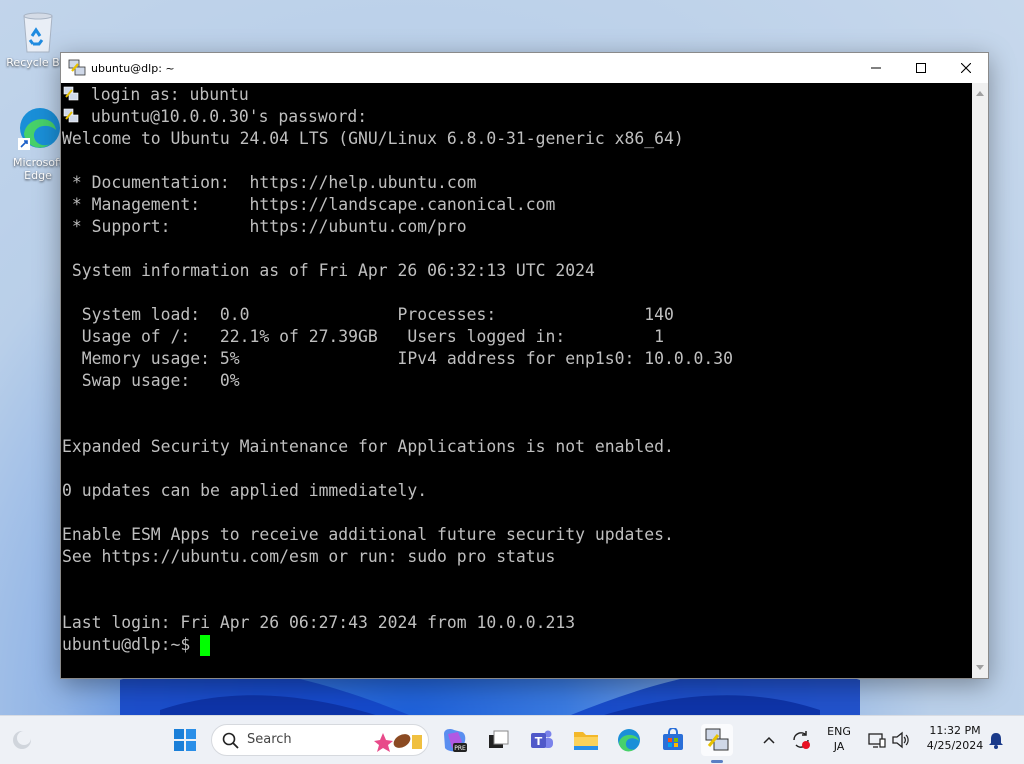  I want to click on copilot-icon: PRE, so click(455, 740).